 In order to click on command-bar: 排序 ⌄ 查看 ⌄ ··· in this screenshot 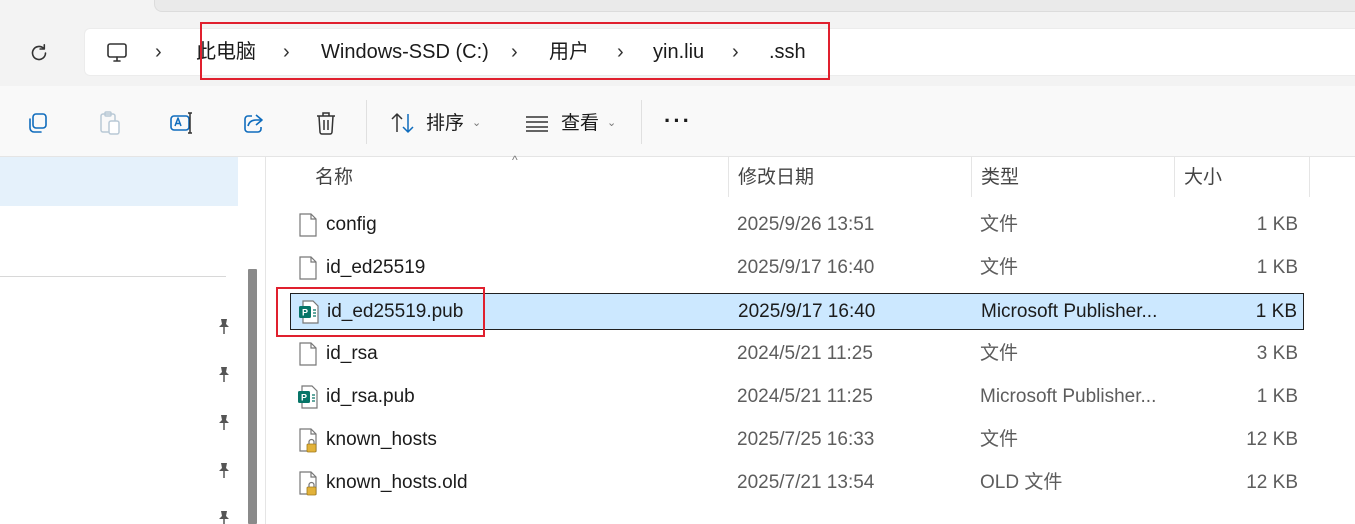, I will do `click(677, 121)`.